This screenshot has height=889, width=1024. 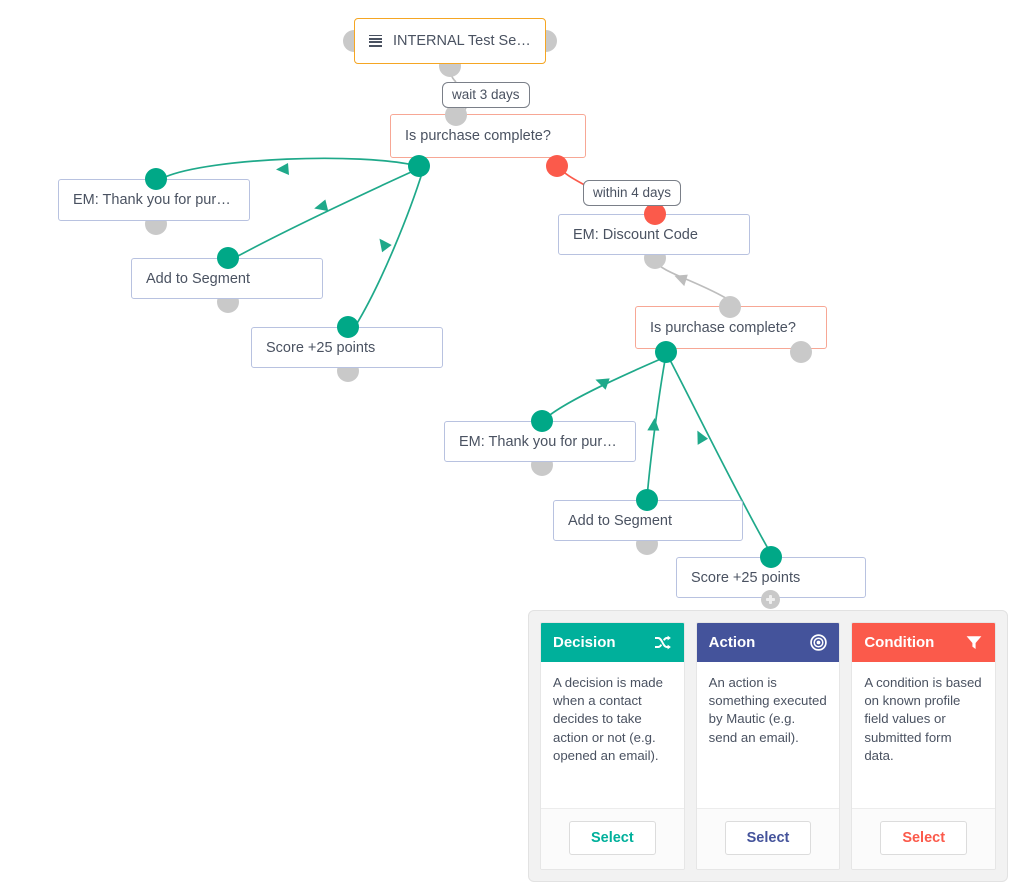 I want to click on node-label: EM: Discount Code, so click(x=635, y=234).